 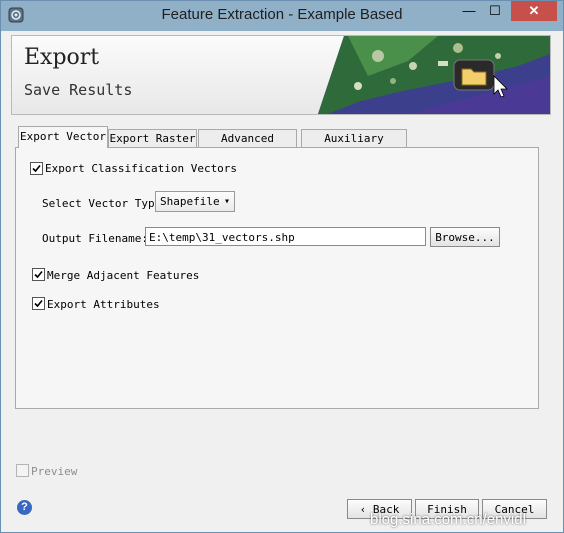 What do you see at coordinates (103, 304) in the screenshot?
I see `export-attributes-label: Export Attributes` at bounding box center [103, 304].